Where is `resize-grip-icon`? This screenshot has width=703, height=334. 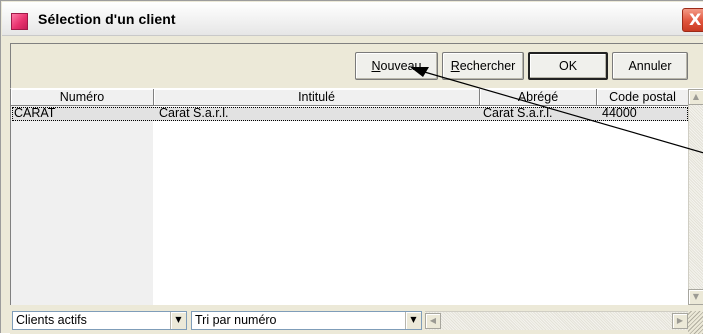 resize-grip-icon is located at coordinates (695, 322).